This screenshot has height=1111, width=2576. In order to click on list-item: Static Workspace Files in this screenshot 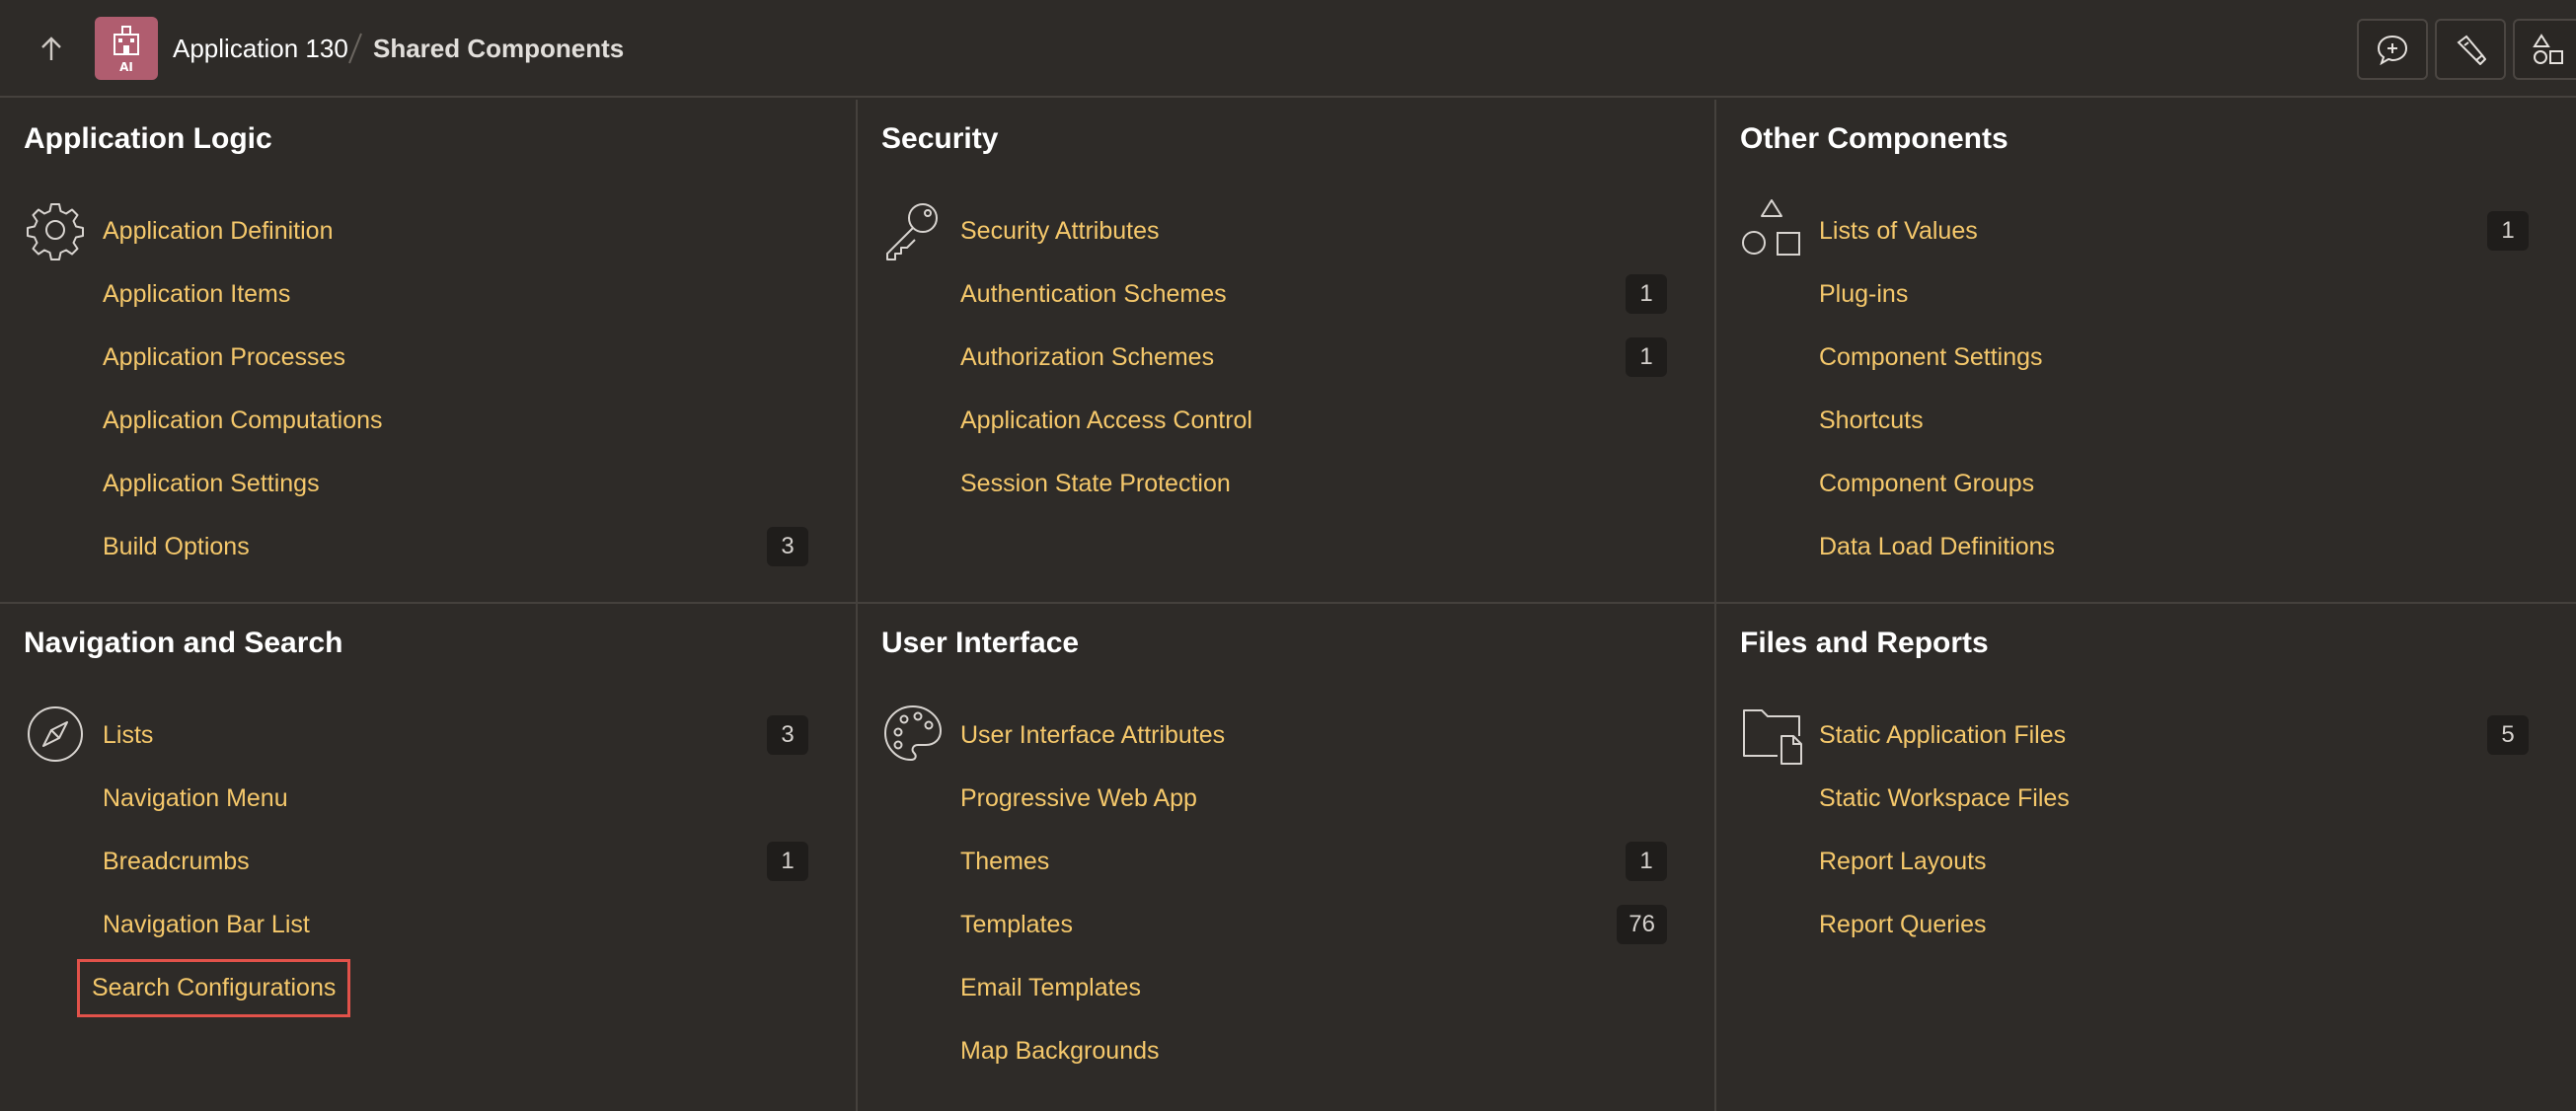, I will do `click(2174, 798)`.